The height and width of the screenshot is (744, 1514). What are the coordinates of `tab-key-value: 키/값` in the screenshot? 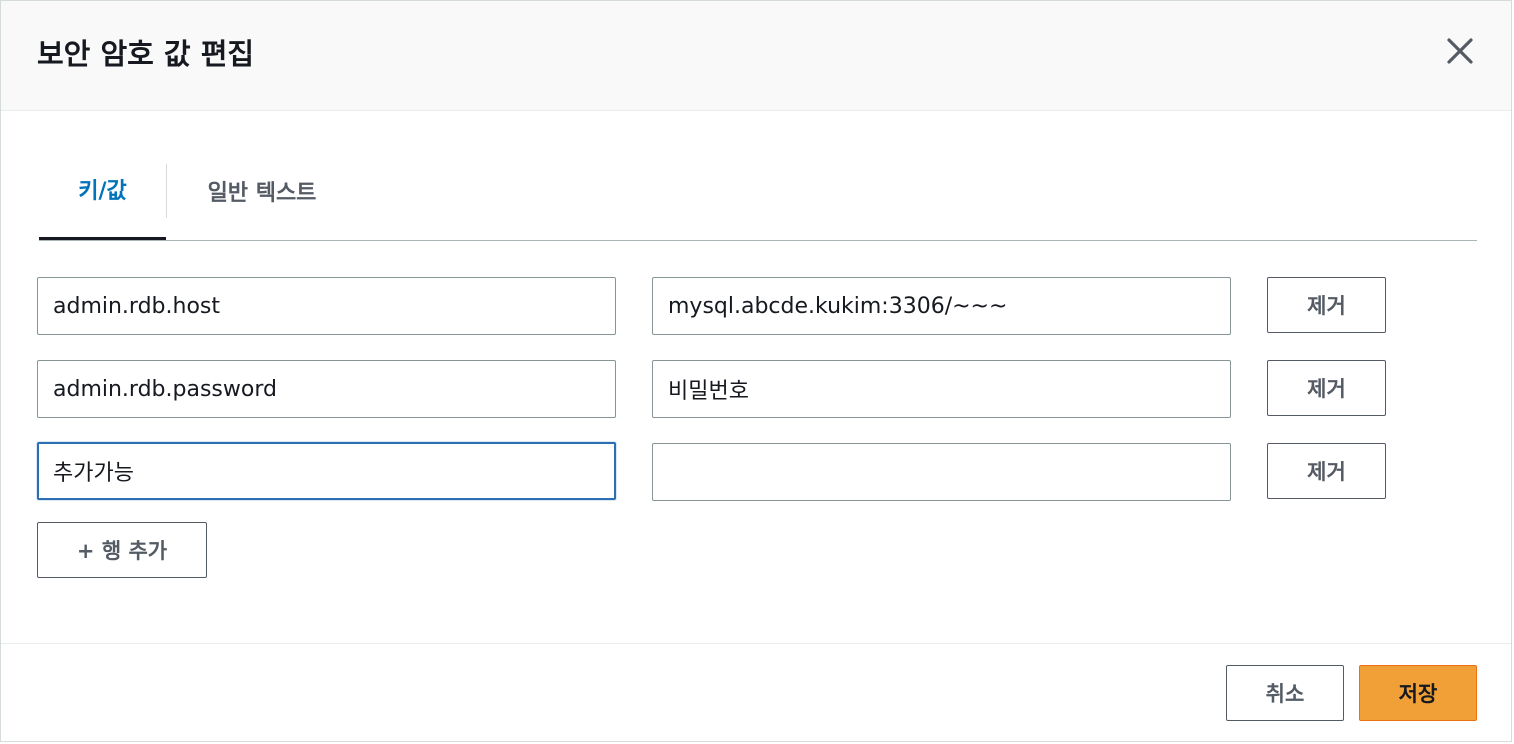 It's located at (102, 199).